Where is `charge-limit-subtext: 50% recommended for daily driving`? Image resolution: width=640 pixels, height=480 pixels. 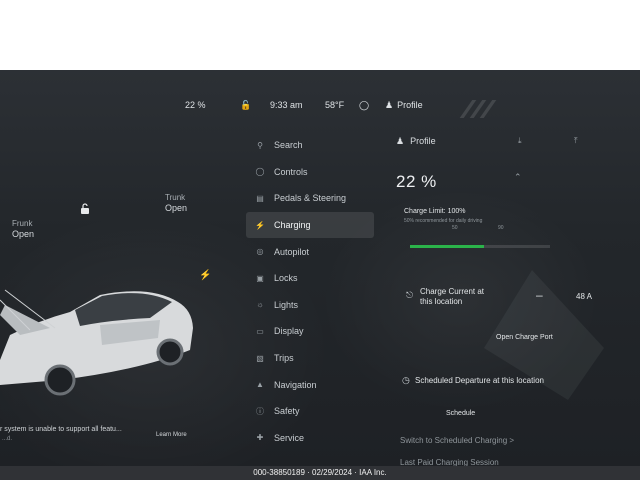
charge-limit-subtext: 50% recommended for daily driving is located at coordinates (443, 221).